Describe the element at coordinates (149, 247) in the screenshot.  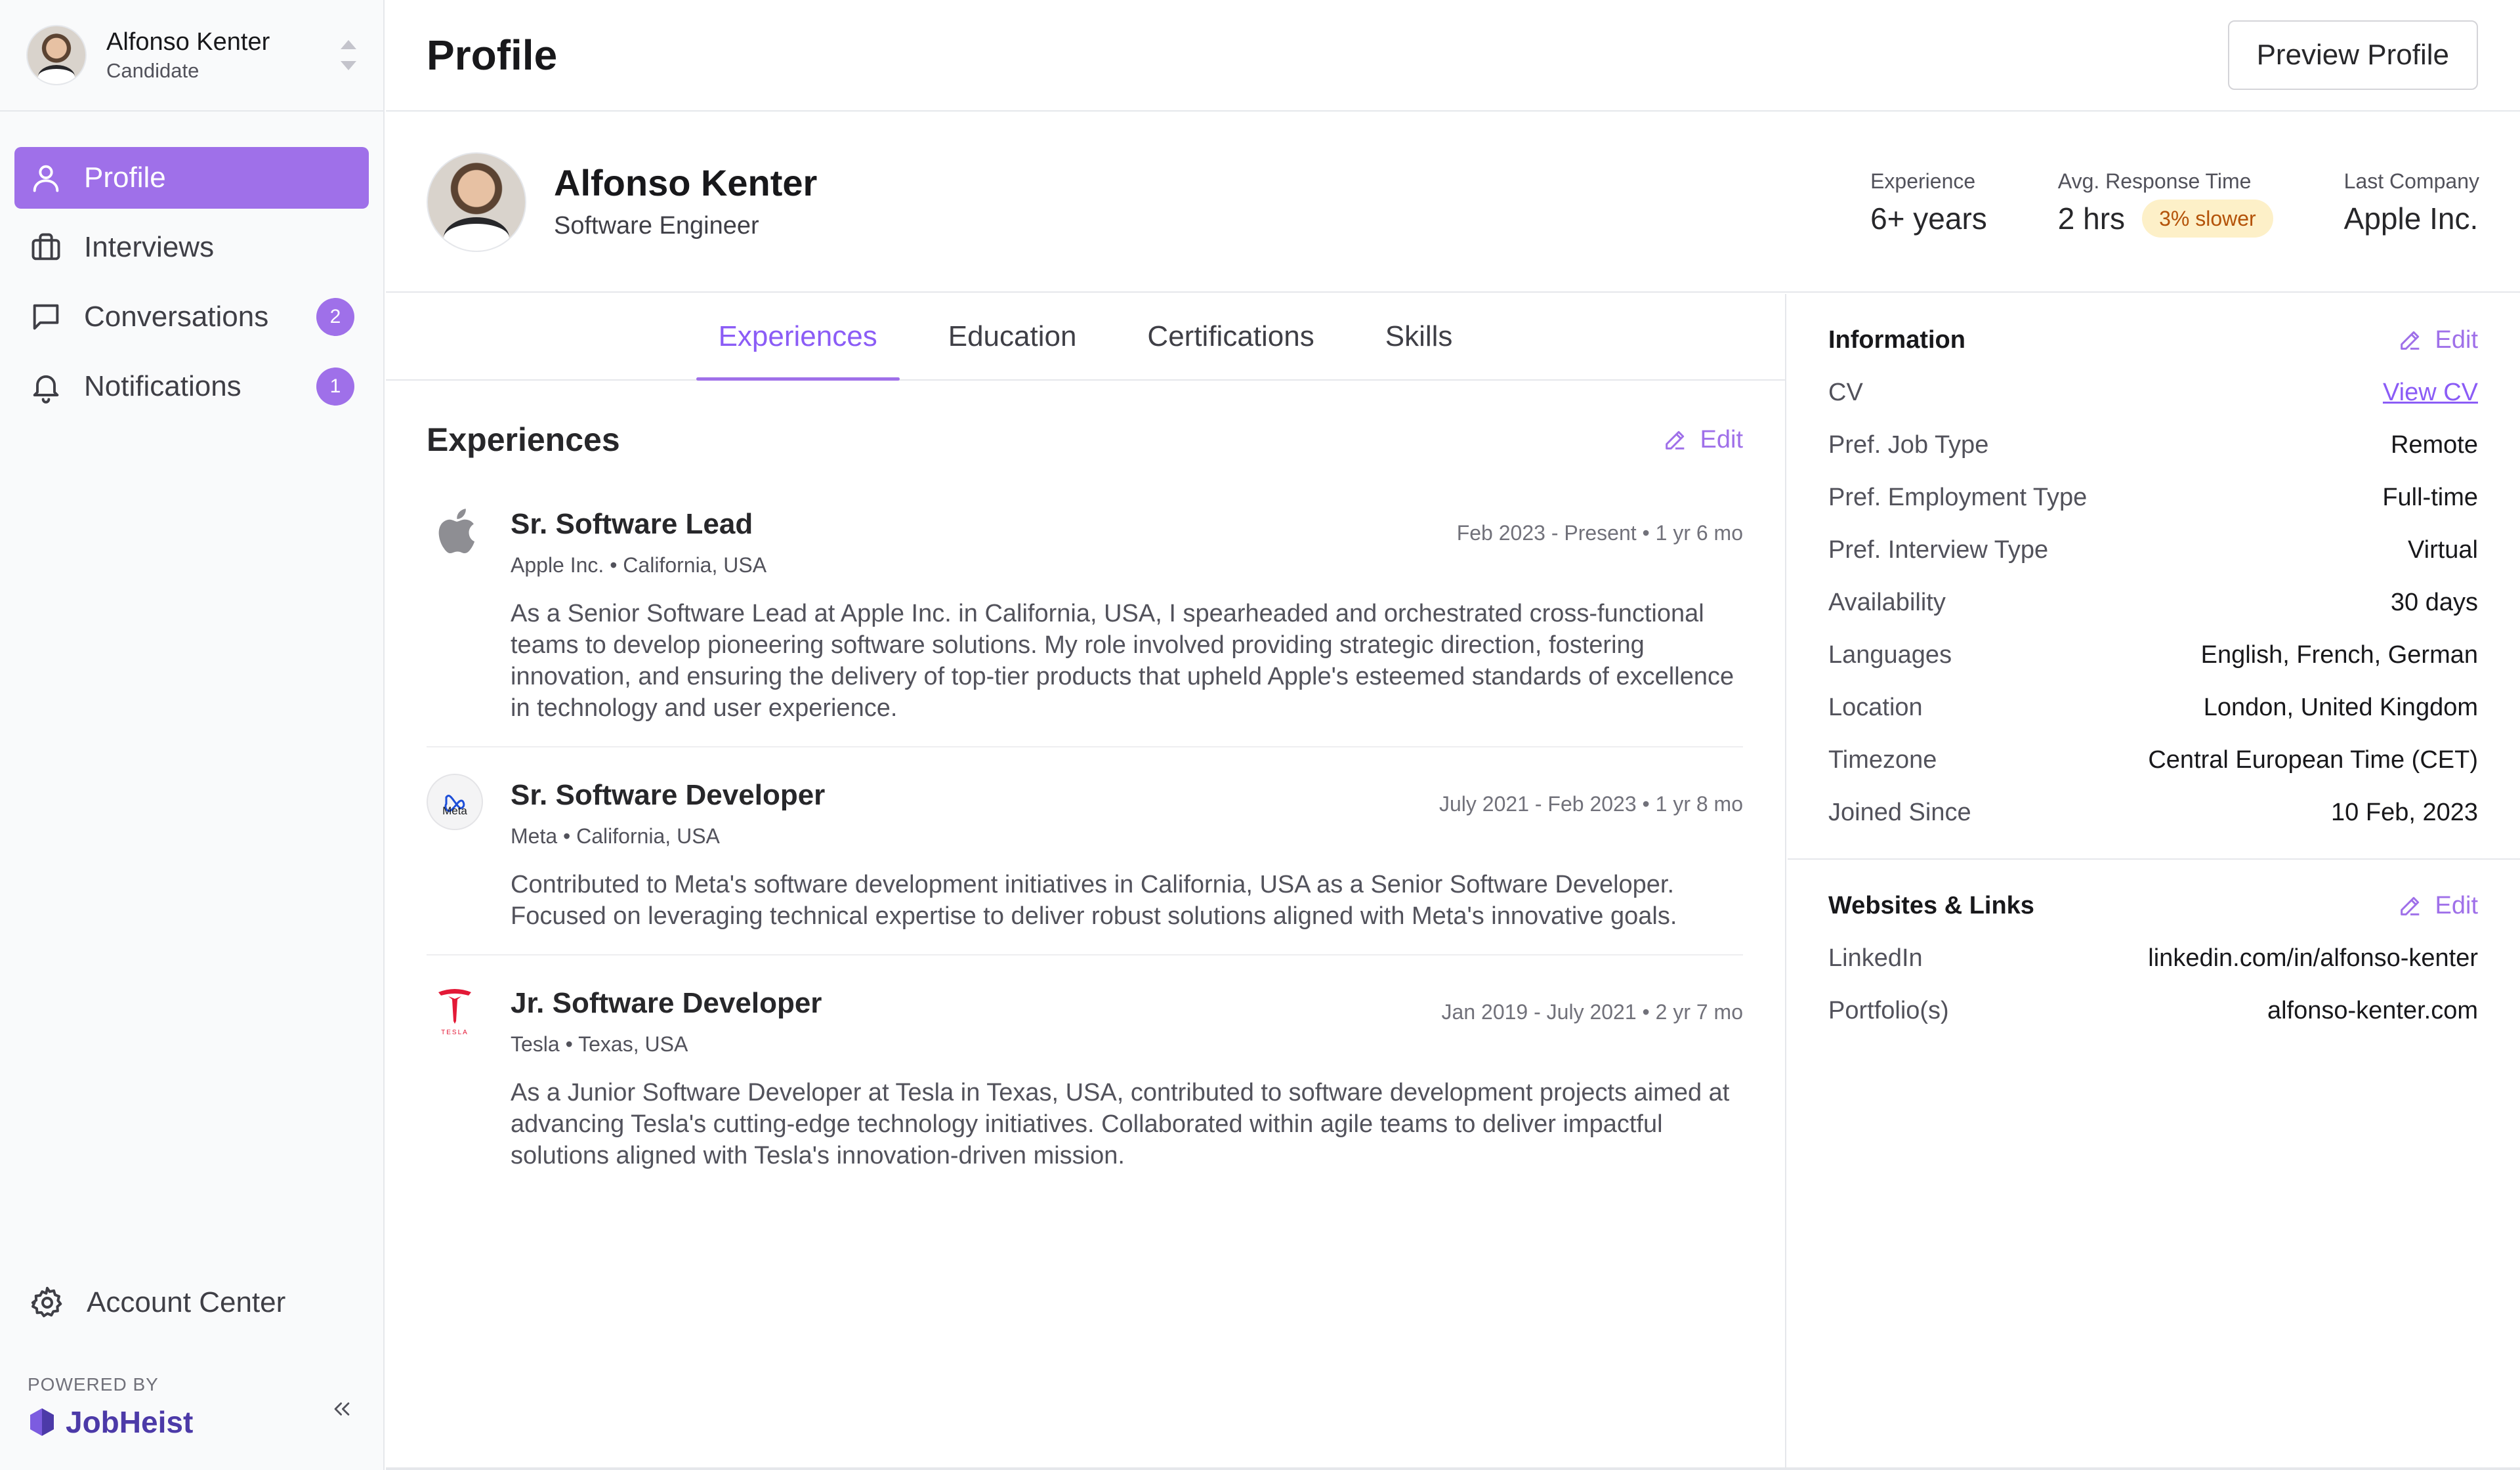
I see `sidebar-item-label: Interviews` at that location.